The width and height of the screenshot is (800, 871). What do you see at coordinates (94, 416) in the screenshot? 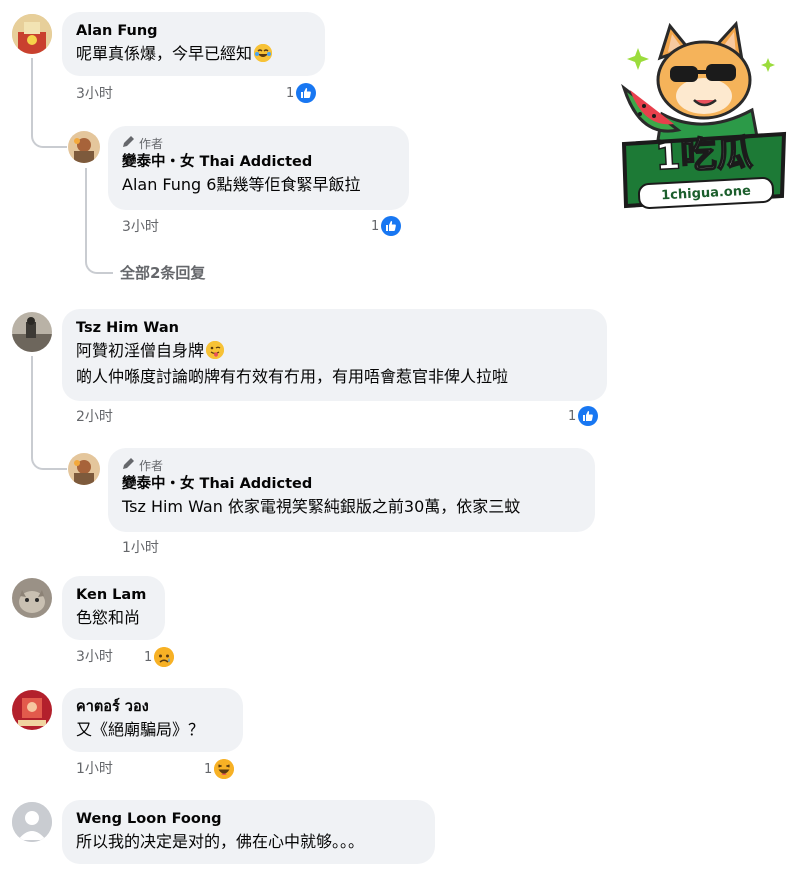
I see `comment-time: 2小时` at bounding box center [94, 416].